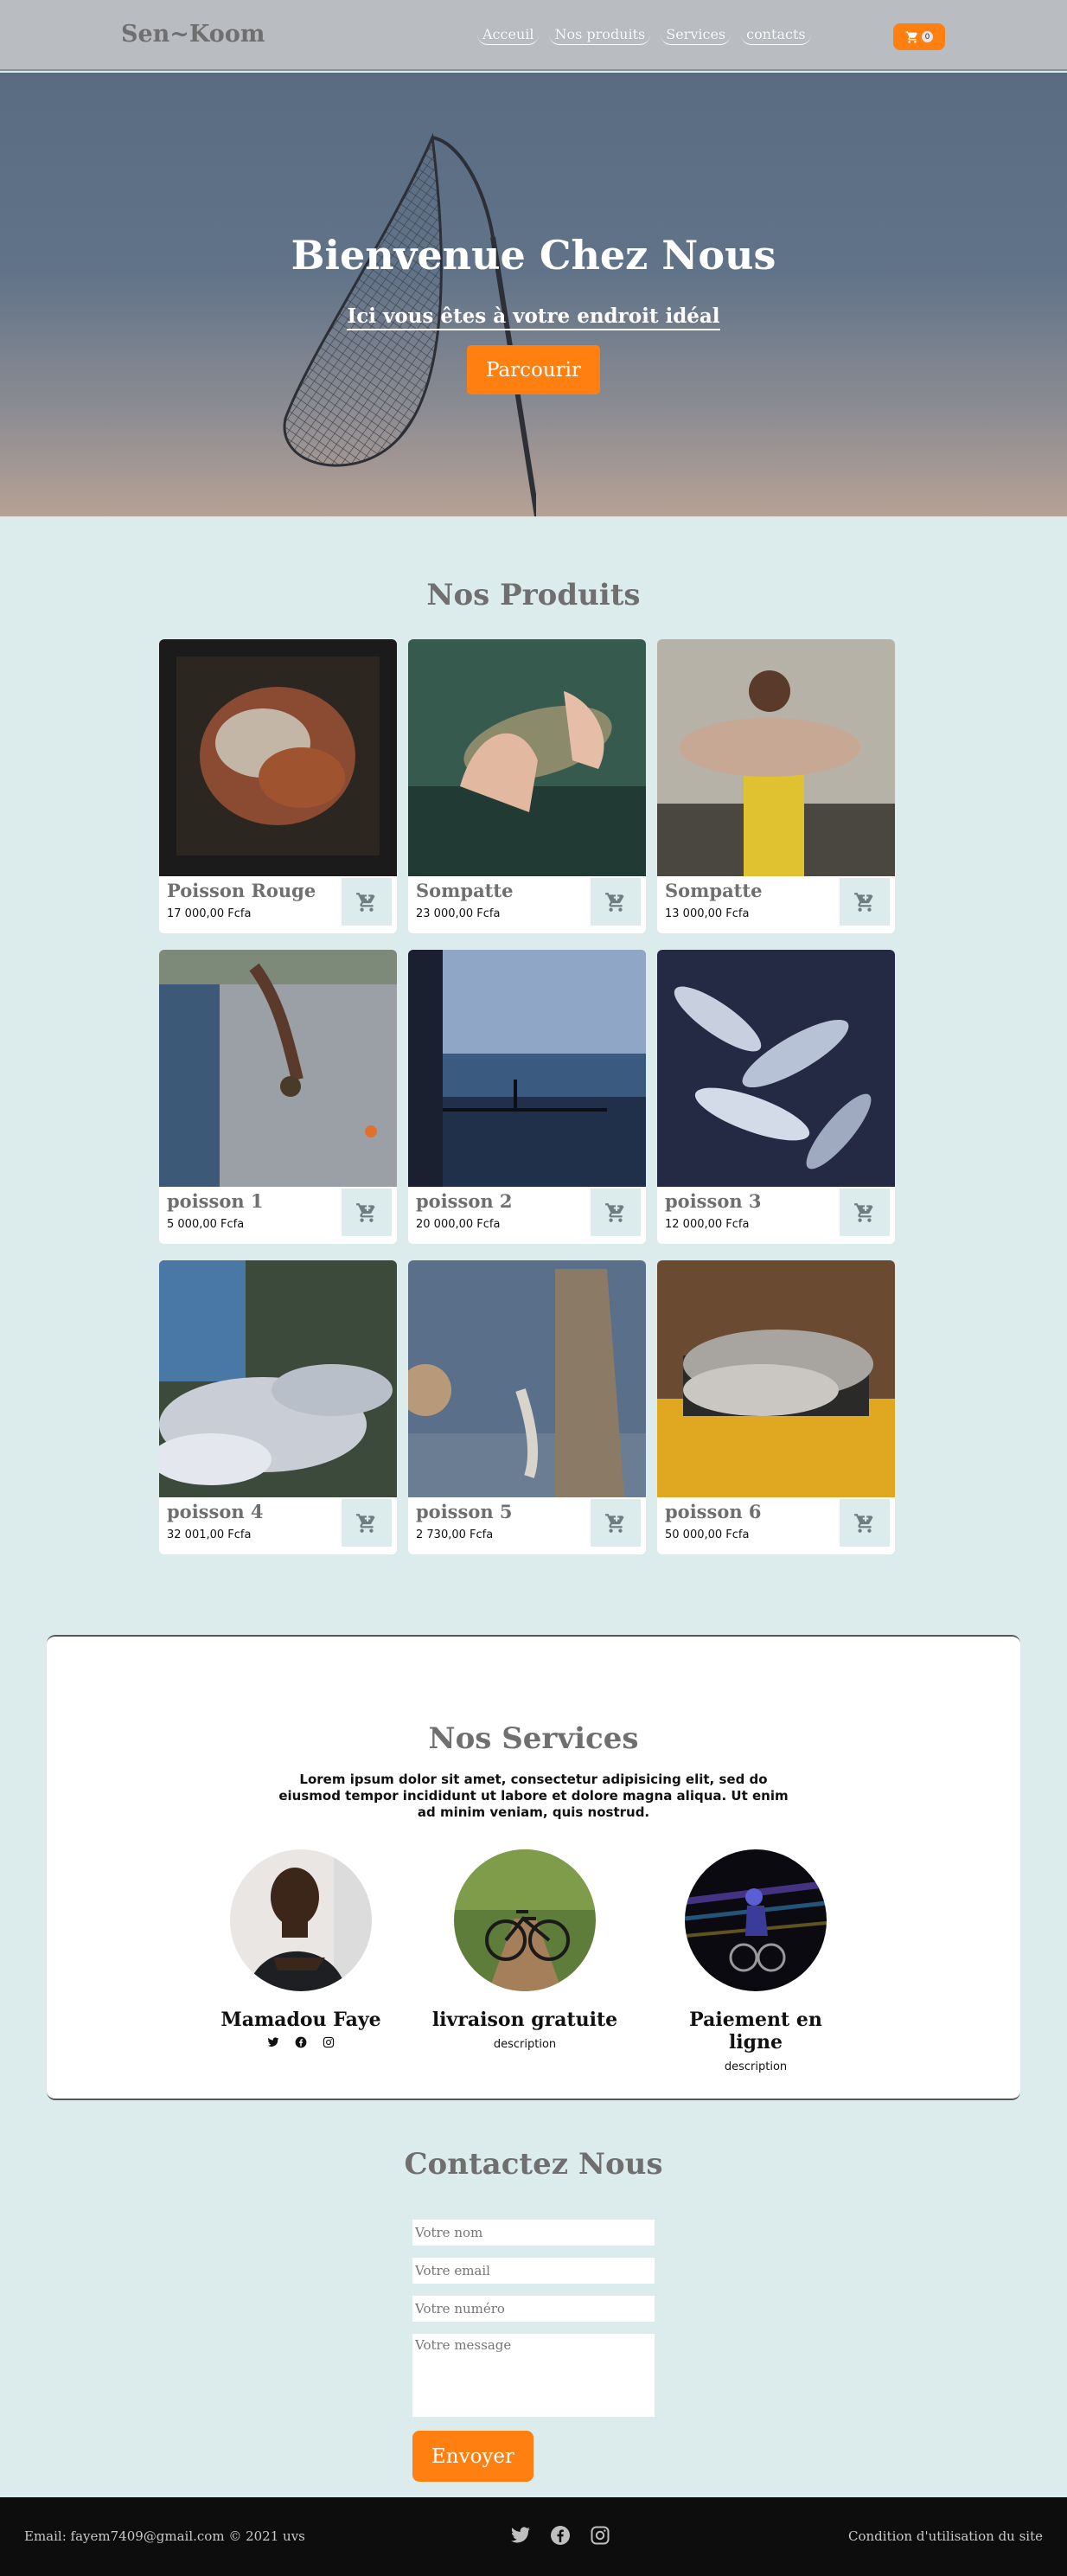  I want to click on service-item-online-payment: Paiement en ligne description, so click(756, 1961).